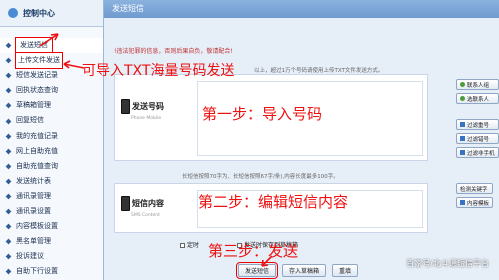  What do you see at coordinates (257, 270) in the screenshot?
I see `send-sms-button: 发送短信` at bounding box center [257, 270].